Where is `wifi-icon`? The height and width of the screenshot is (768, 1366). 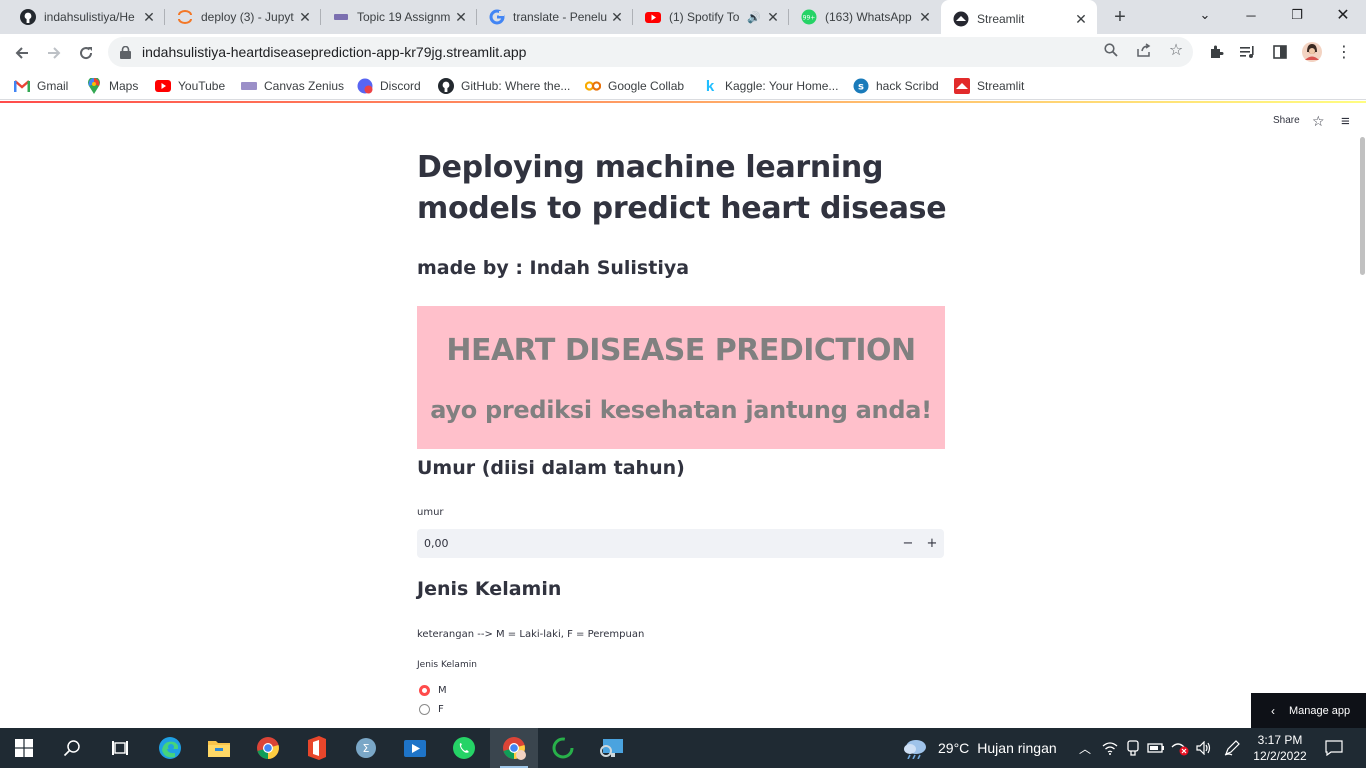 wifi-icon is located at coordinates (1110, 748).